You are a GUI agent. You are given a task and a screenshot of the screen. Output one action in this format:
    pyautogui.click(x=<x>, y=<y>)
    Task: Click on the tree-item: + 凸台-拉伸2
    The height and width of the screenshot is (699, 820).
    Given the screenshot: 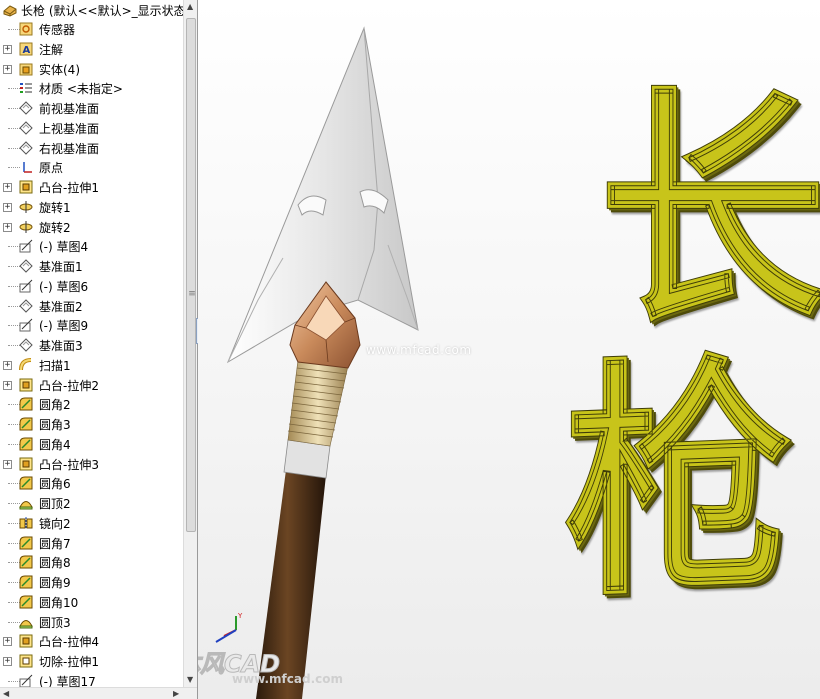 What is the action you would take?
    pyautogui.click(x=91, y=385)
    